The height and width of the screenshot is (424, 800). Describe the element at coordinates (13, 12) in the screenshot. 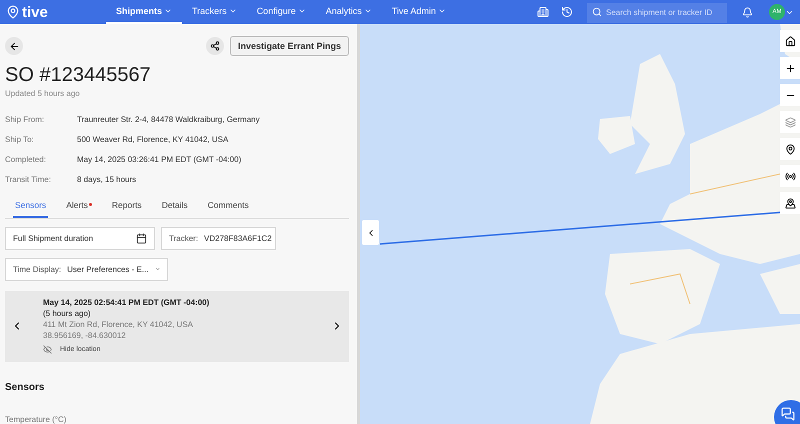

I see `logo-icon` at that location.